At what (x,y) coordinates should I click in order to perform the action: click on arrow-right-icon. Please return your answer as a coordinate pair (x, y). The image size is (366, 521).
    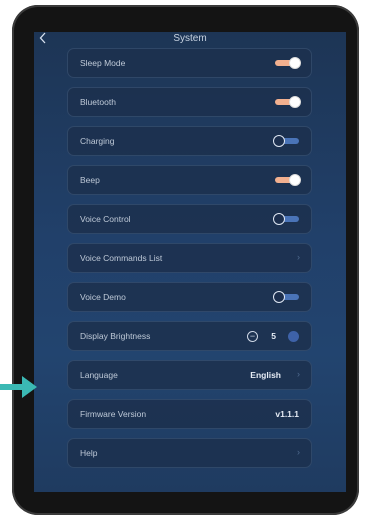
    Looking at the image, I should click on (18, 387).